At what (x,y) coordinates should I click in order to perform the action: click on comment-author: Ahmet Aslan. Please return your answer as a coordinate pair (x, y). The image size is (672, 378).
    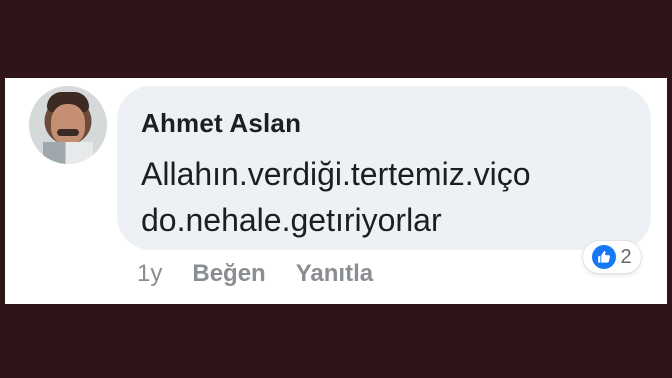
    Looking at the image, I should click on (221, 123).